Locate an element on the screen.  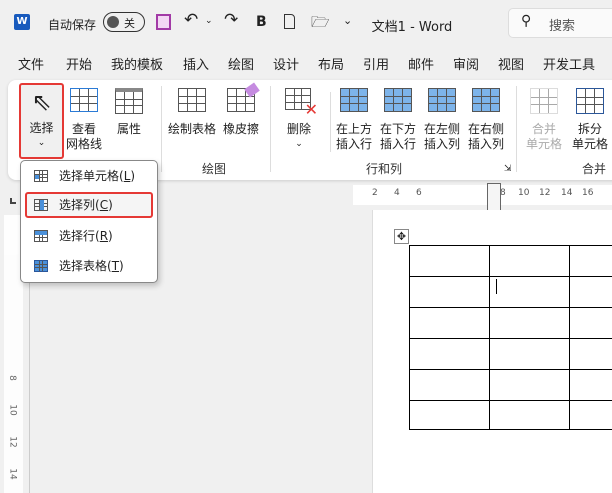
text-cursor is located at coordinates (496, 286).